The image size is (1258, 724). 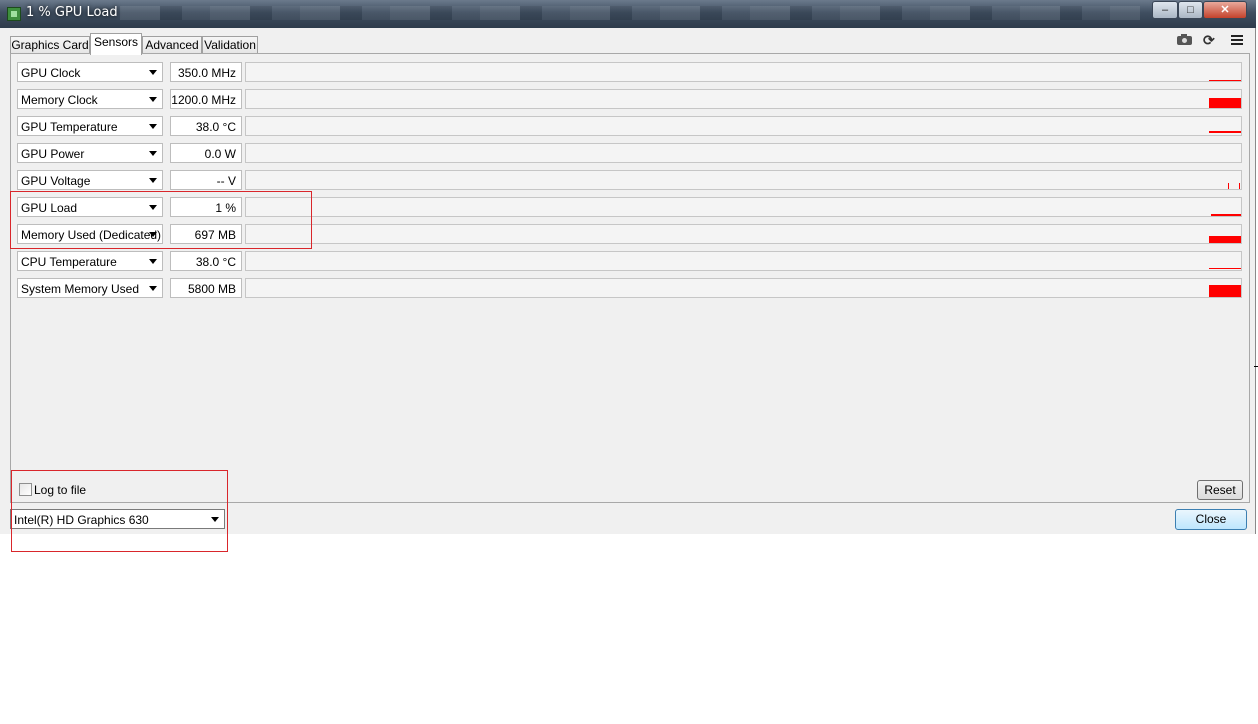 What do you see at coordinates (226, 181) in the screenshot?
I see `sensor-value: -- V` at bounding box center [226, 181].